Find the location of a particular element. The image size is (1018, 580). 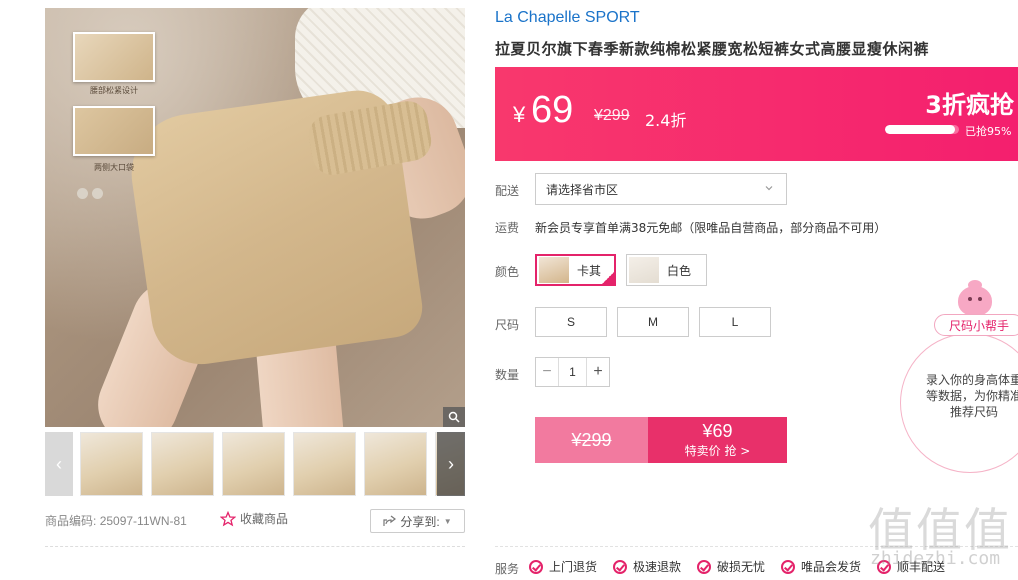

thumbnail-prev-button: ‹ is located at coordinates (59, 464).